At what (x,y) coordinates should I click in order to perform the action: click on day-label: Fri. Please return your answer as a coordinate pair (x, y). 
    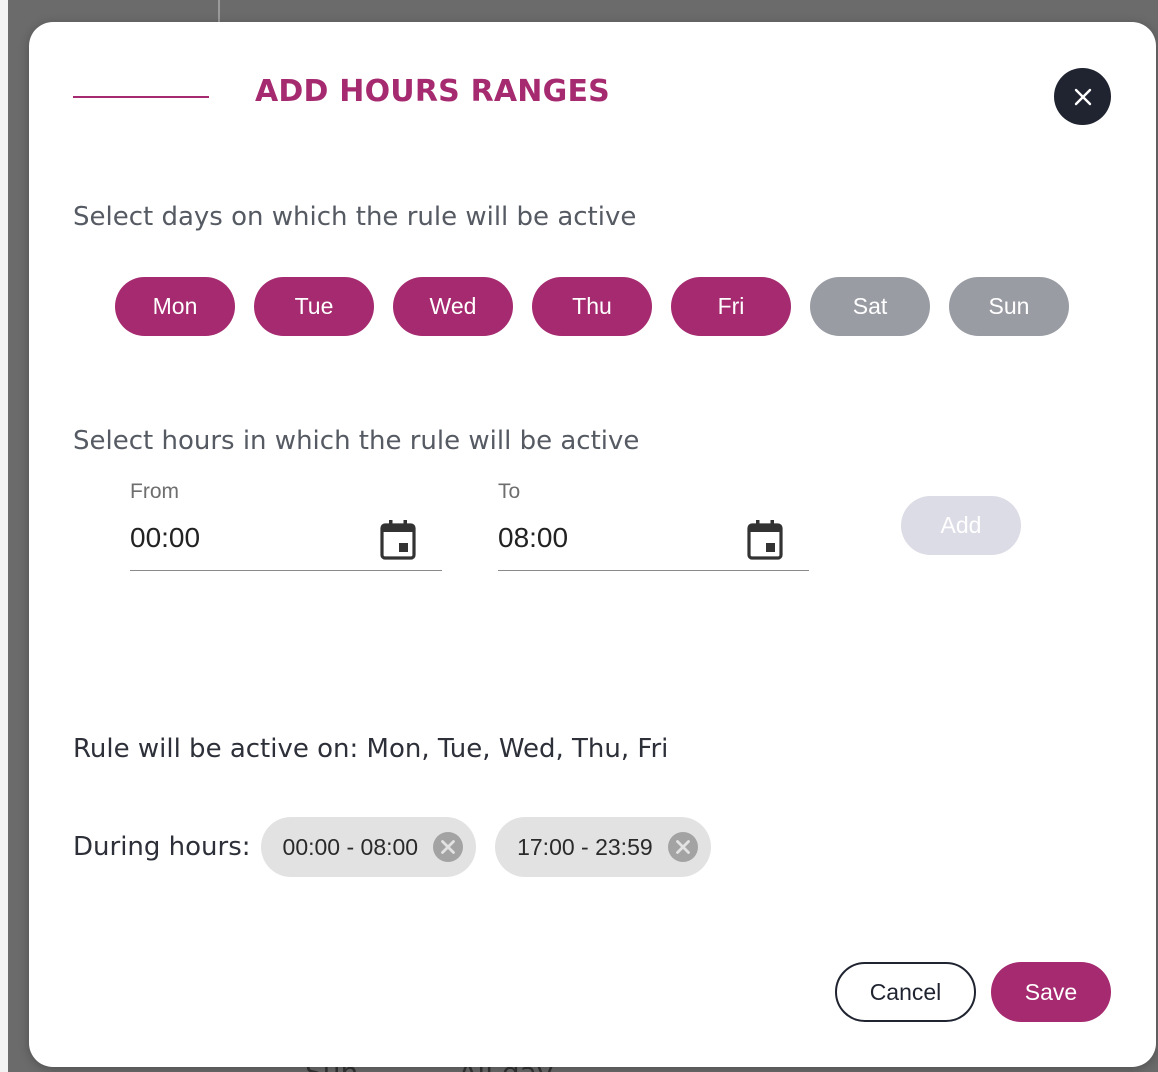
    Looking at the image, I should click on (731, 306).